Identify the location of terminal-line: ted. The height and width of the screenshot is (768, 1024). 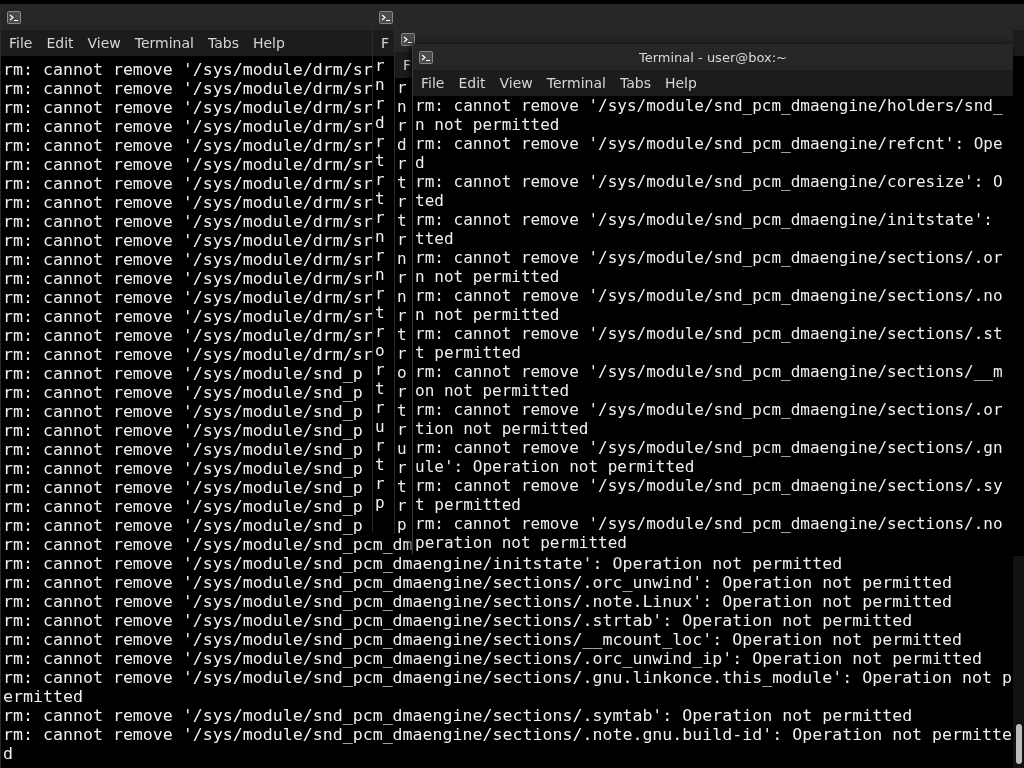
(429, 200).